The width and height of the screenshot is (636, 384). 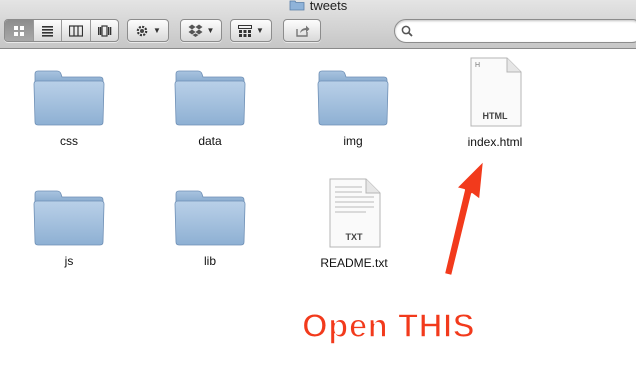 I want to click on finder-toolbar: tweets ▼ ▼ ▼, so click(x=318, y=24).